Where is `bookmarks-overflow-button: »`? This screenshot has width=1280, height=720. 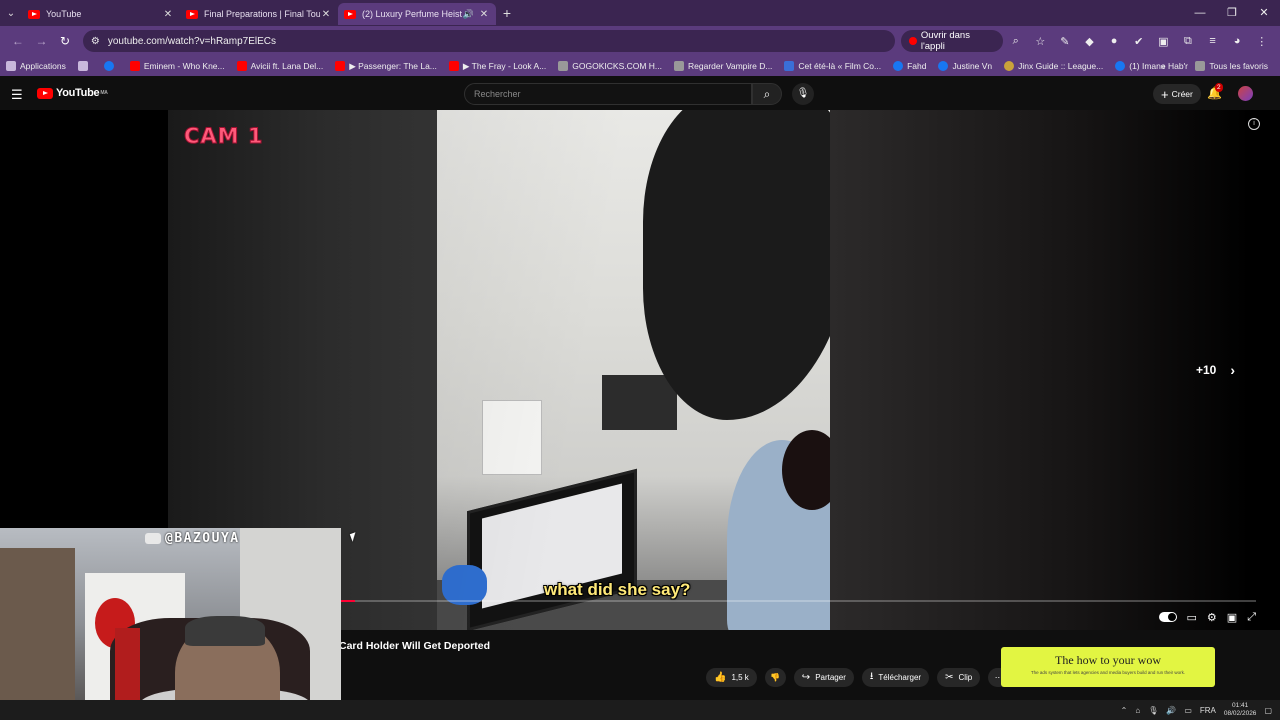
bookmarks-overflow-button: » is located at coordinates (1163, 66).